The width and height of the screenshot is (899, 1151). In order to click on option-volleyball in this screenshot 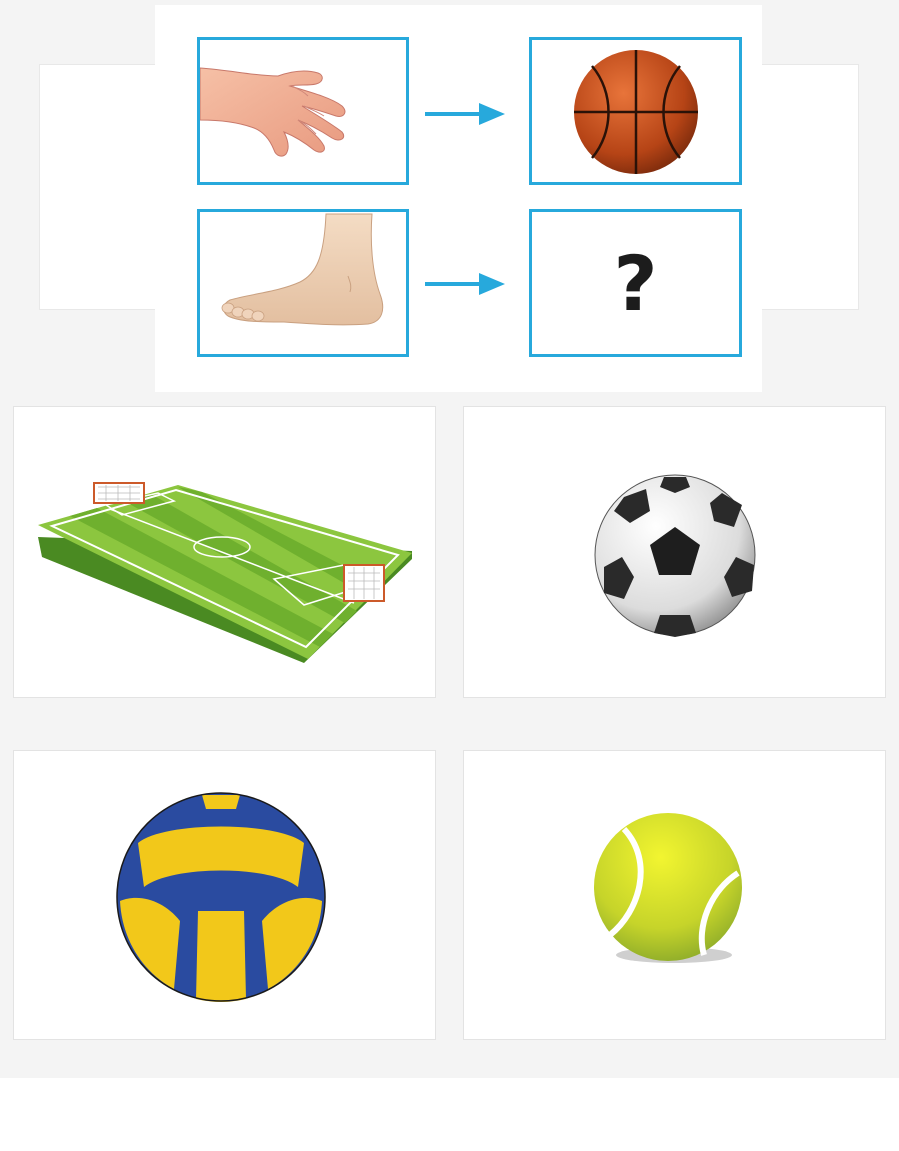, I will do `click(224, 895)`.